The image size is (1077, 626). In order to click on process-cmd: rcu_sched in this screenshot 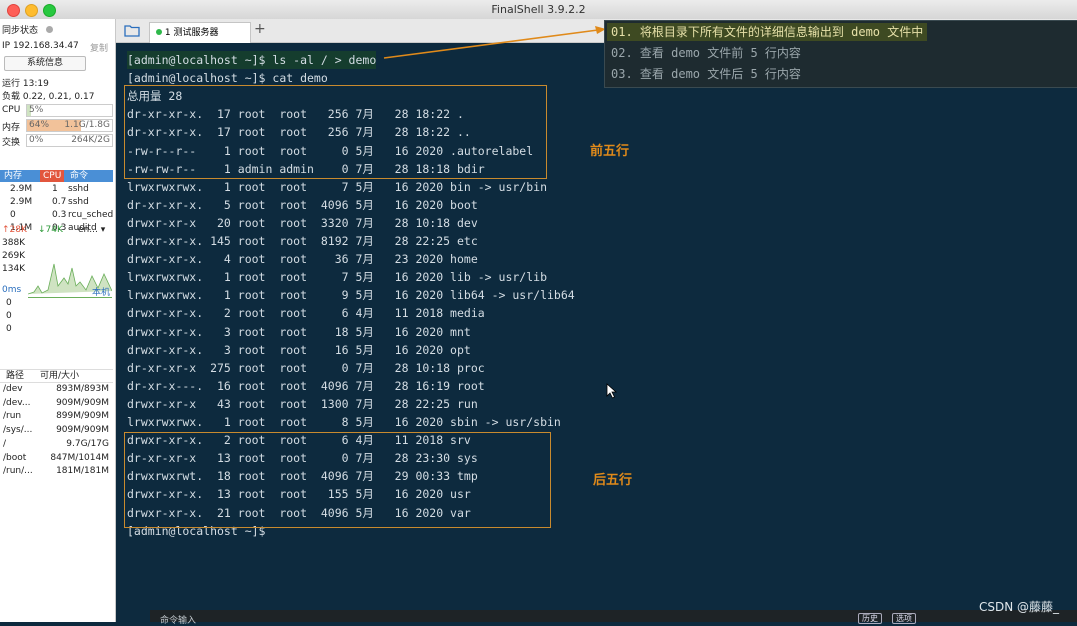, I will do `click(91, 215)`.